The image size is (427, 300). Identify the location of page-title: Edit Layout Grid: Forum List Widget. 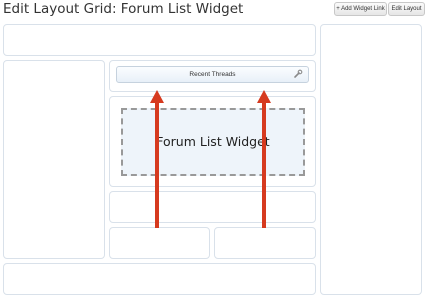
(123, 9).